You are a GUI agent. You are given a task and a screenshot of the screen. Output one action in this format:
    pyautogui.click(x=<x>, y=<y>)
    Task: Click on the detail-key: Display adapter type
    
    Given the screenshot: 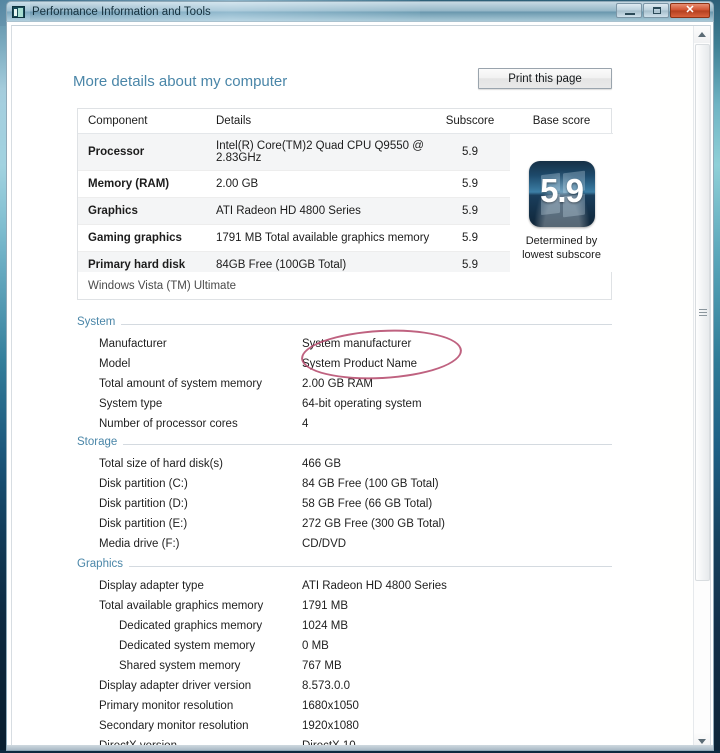 What is the action you would take?
    pyautogui.click(x=189, y=586)
    